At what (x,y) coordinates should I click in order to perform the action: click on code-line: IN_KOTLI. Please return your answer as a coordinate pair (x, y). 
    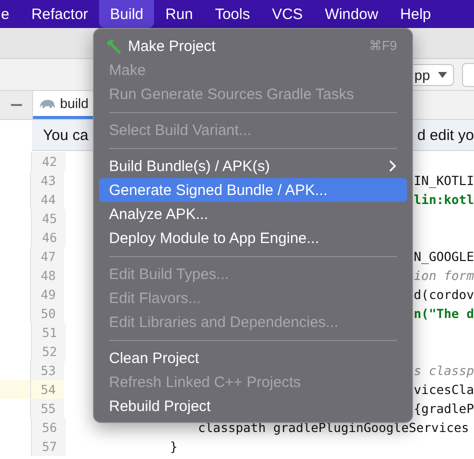
    Looking at the image, I should click on (444, 180).